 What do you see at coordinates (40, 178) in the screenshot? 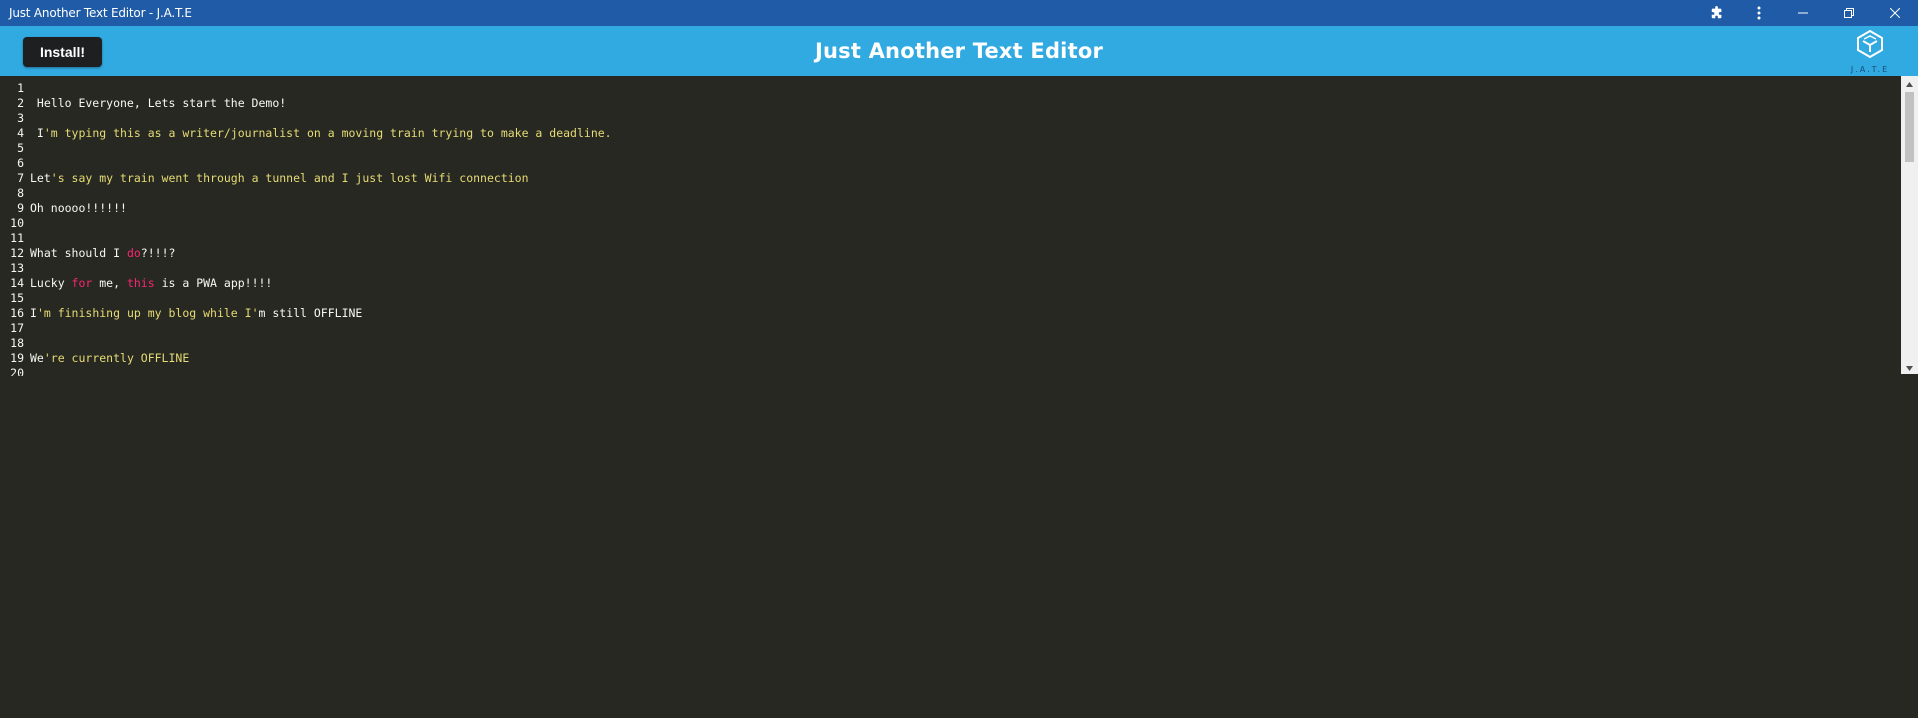
I see `code-token: Let` at bounding box center [40, 178].